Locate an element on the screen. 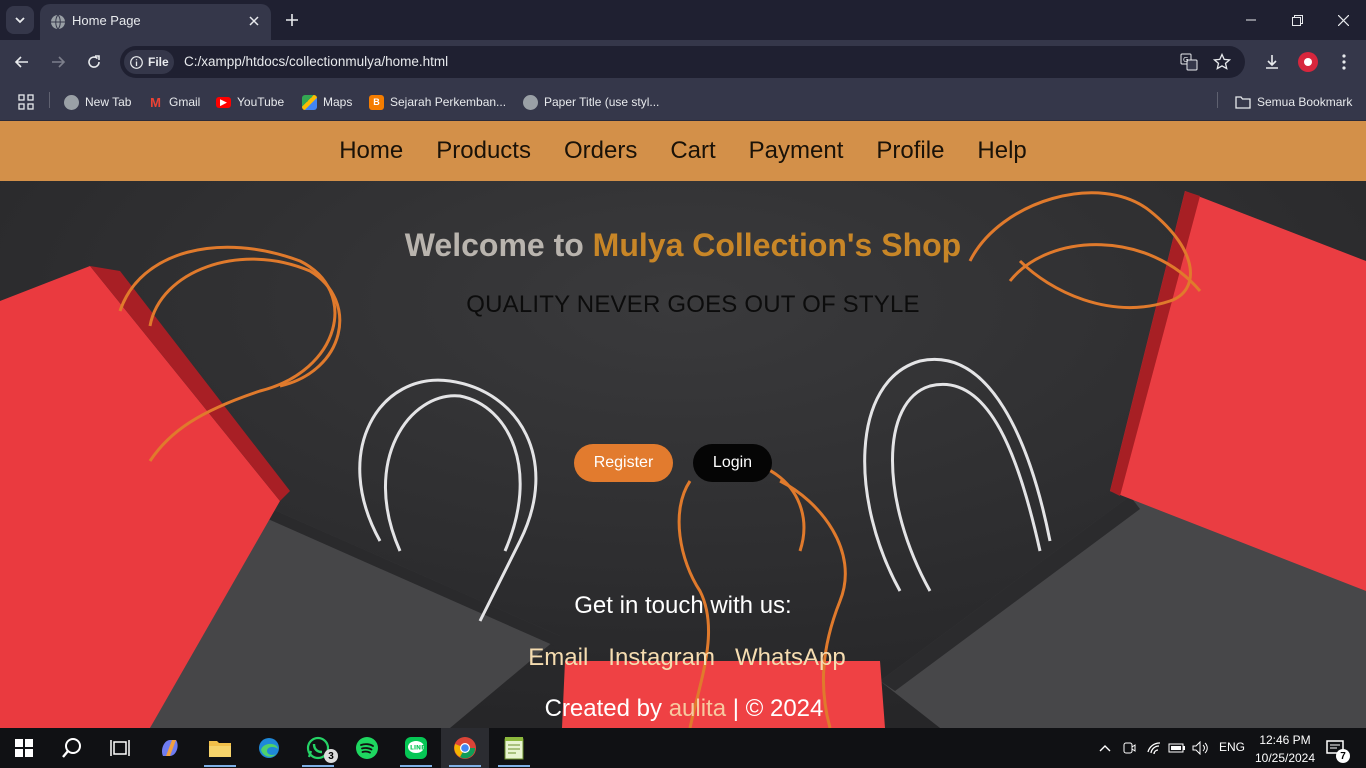 The image size is (1366, 768). search-icon is located at coordinates (71, 748).